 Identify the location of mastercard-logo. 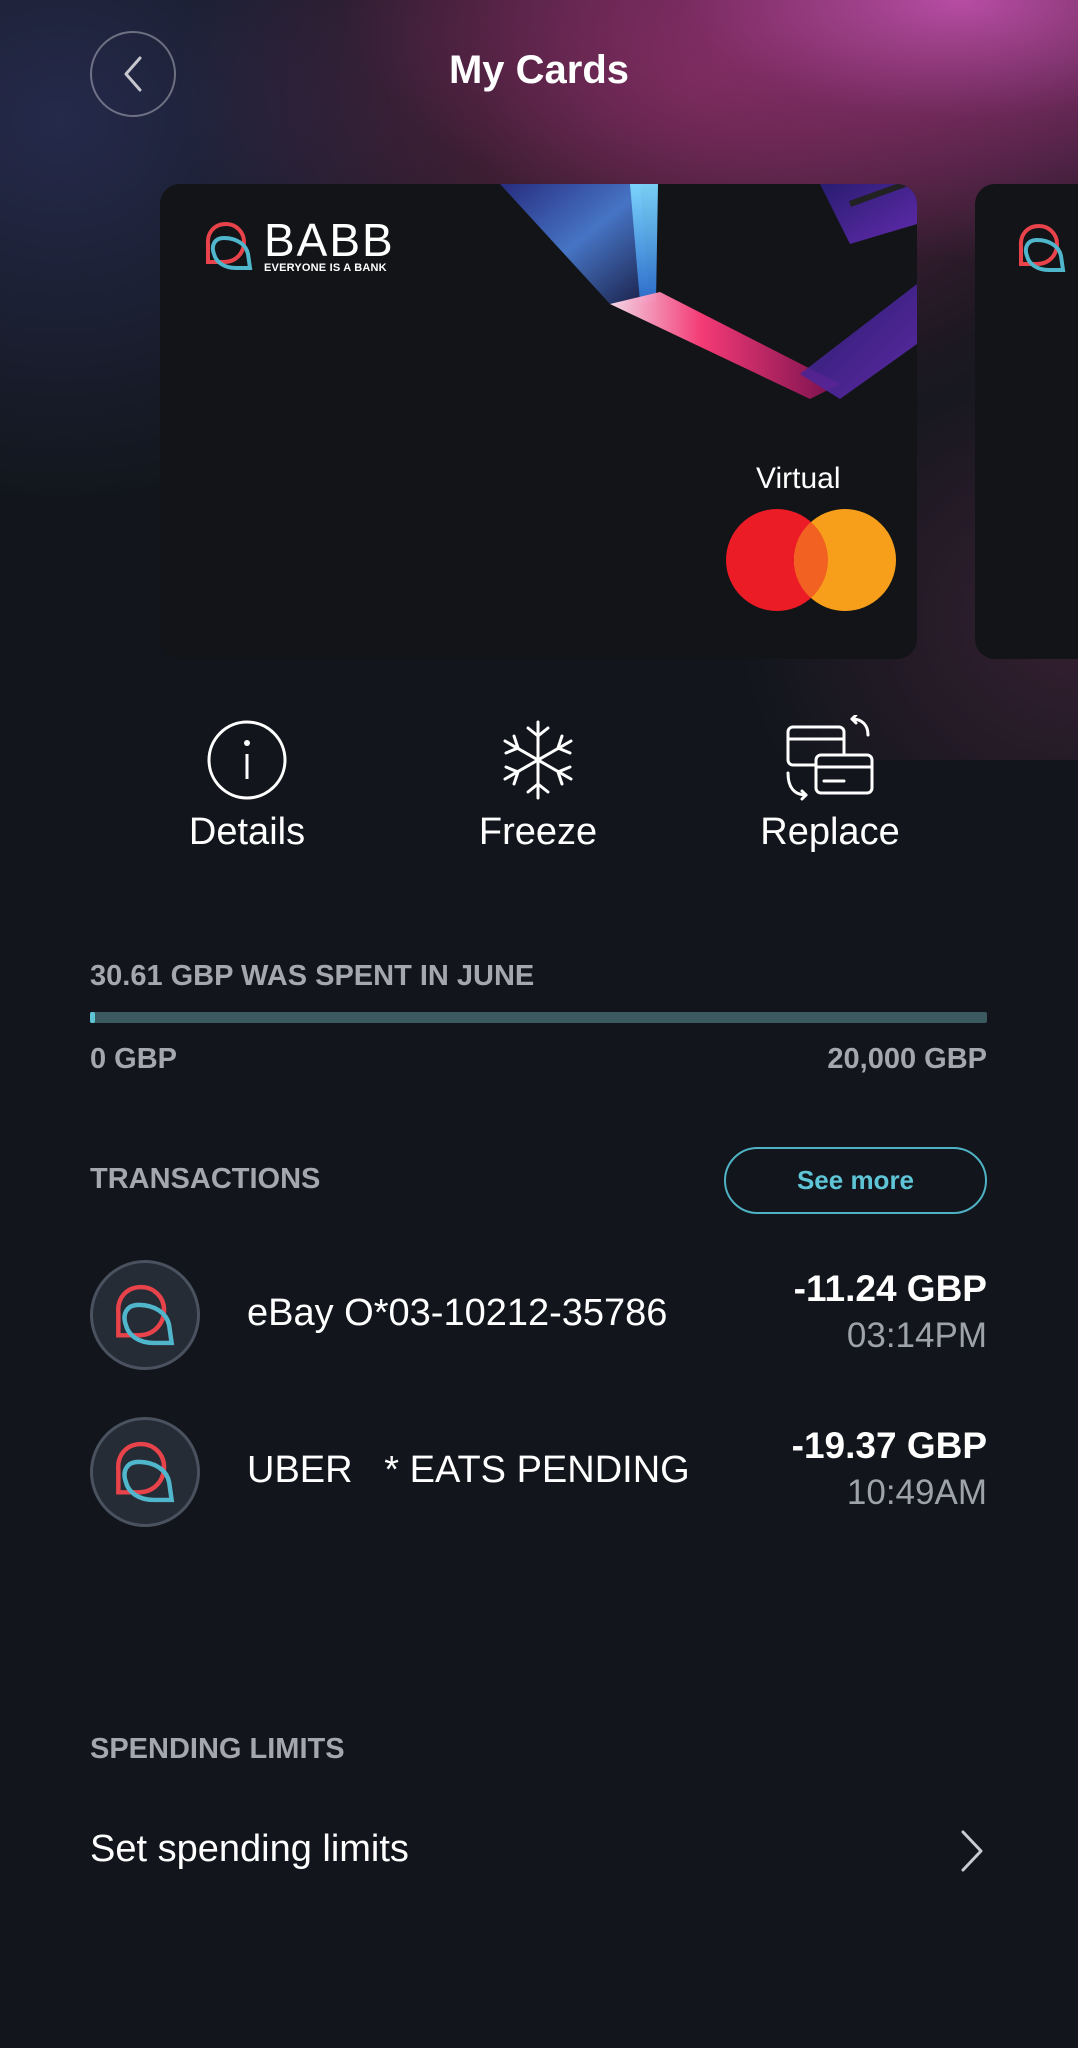
(811, 560).